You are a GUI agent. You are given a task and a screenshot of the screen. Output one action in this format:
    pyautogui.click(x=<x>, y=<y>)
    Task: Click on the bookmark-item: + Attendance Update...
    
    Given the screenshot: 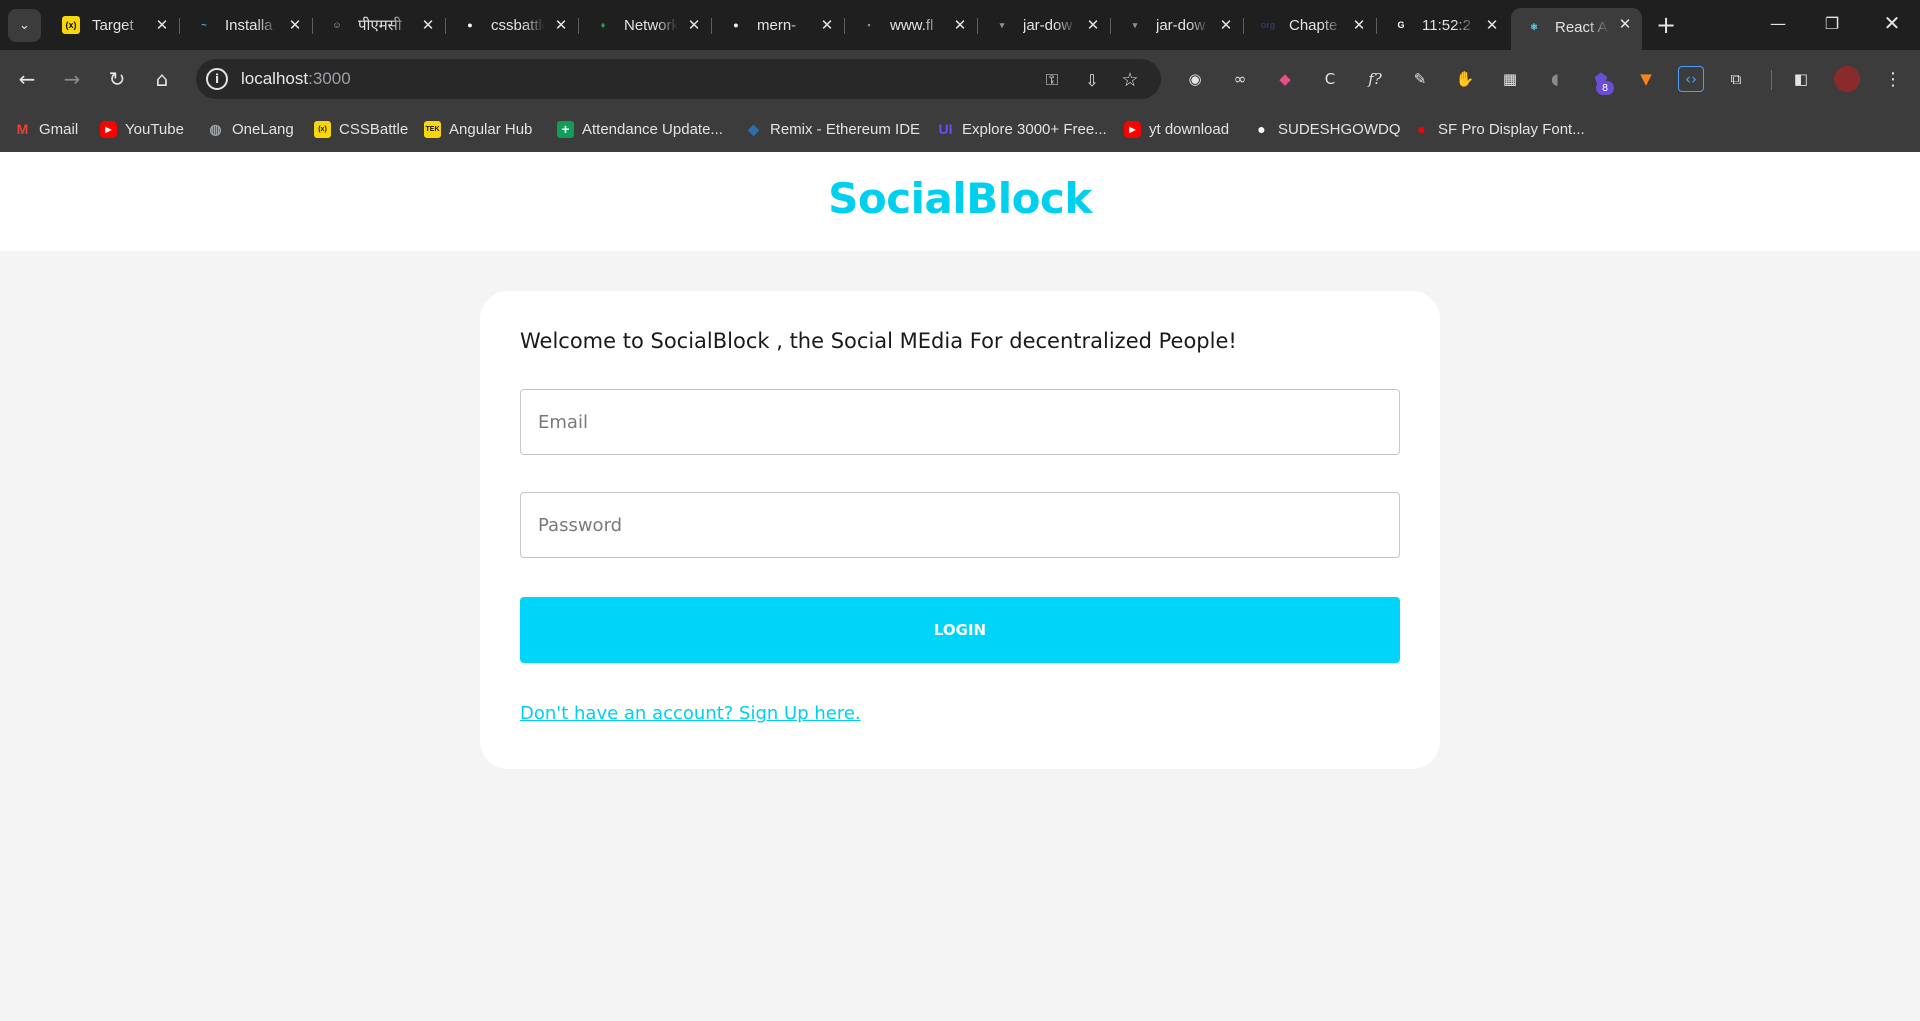 What is the action you would take?
    pyautogui.click(x=640, y=129)
    